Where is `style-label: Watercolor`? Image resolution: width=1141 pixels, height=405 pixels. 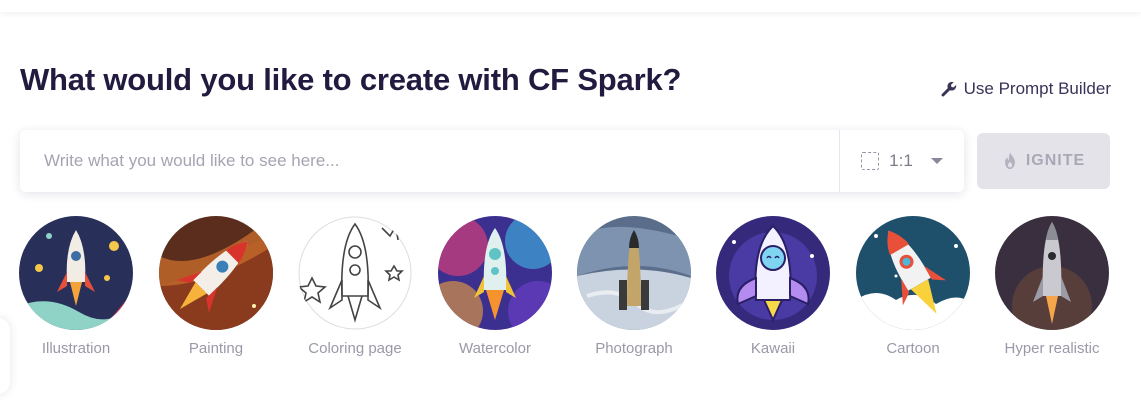
style-label: Watercolor is located at coordinates (495, 348).